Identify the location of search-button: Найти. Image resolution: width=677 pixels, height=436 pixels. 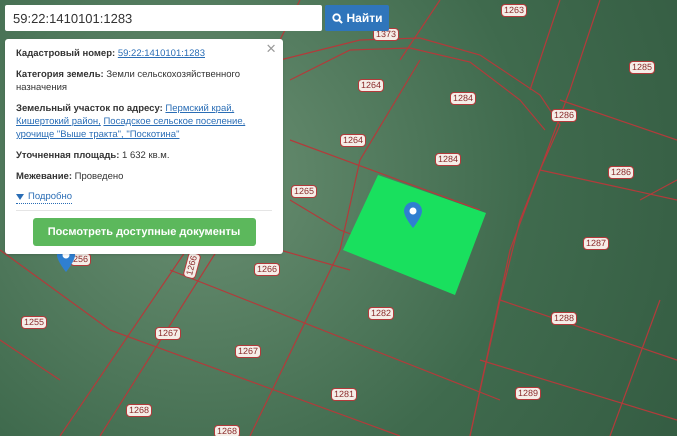
(357, 18).